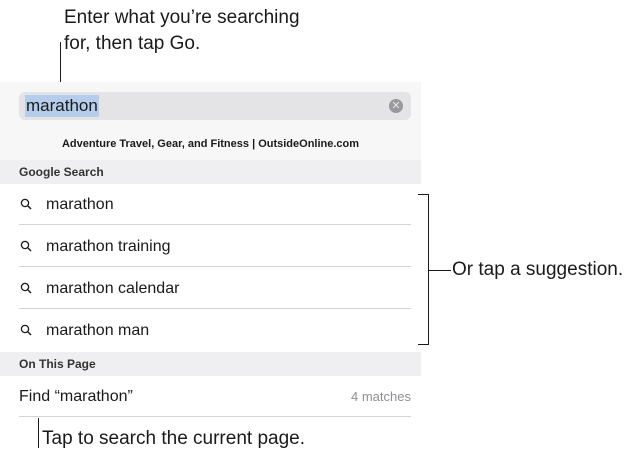  I want to click on suggestion-row: marathon calendar, so click(210, 288).